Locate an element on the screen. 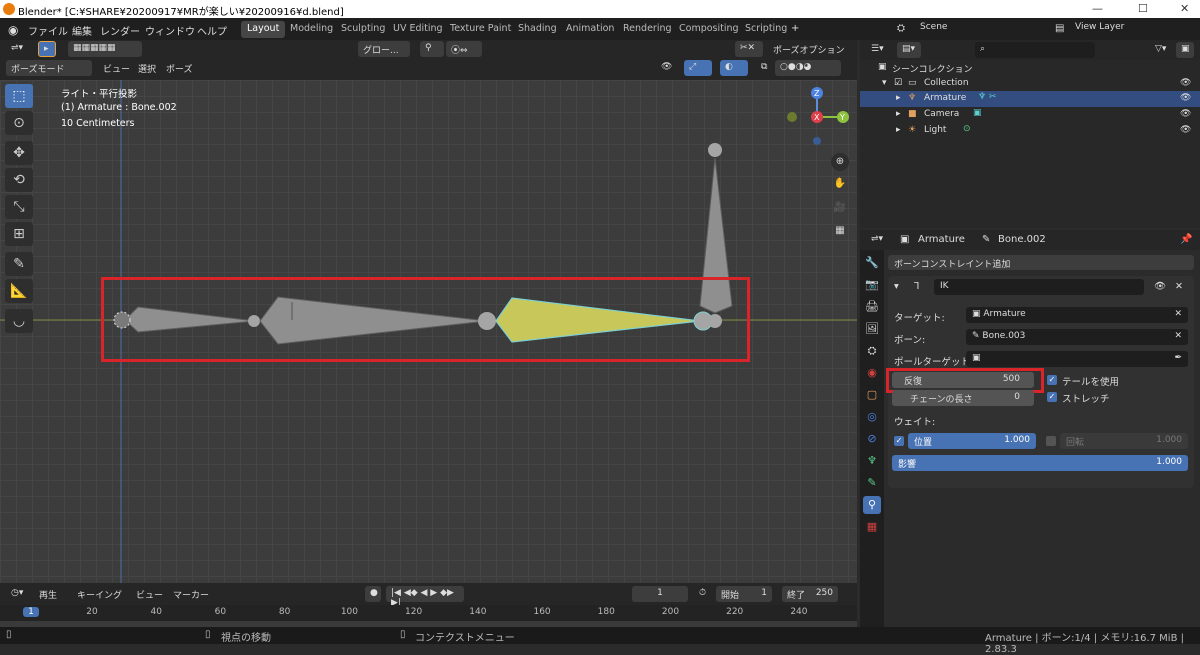  add-workspace-icon: + is located at coordinates (795, 28).